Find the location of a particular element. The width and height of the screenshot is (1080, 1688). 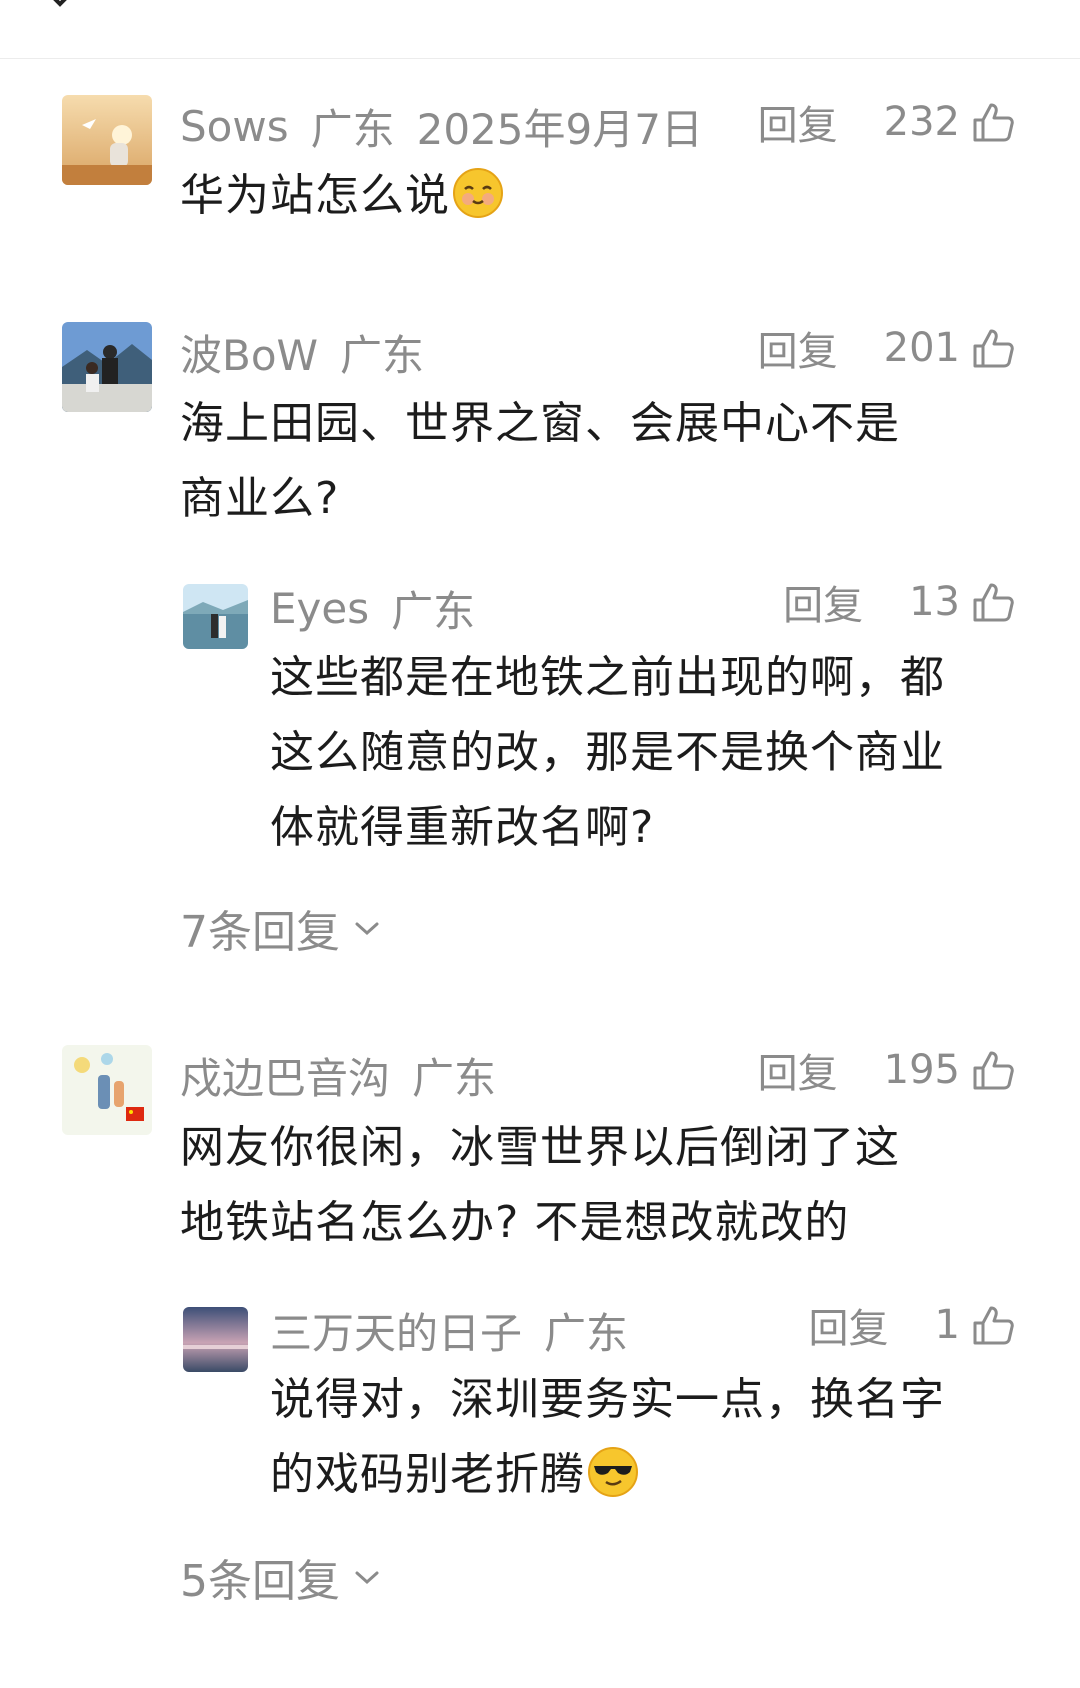

comment-text: 华为站怎么说 is located at coordinates (342, 195).